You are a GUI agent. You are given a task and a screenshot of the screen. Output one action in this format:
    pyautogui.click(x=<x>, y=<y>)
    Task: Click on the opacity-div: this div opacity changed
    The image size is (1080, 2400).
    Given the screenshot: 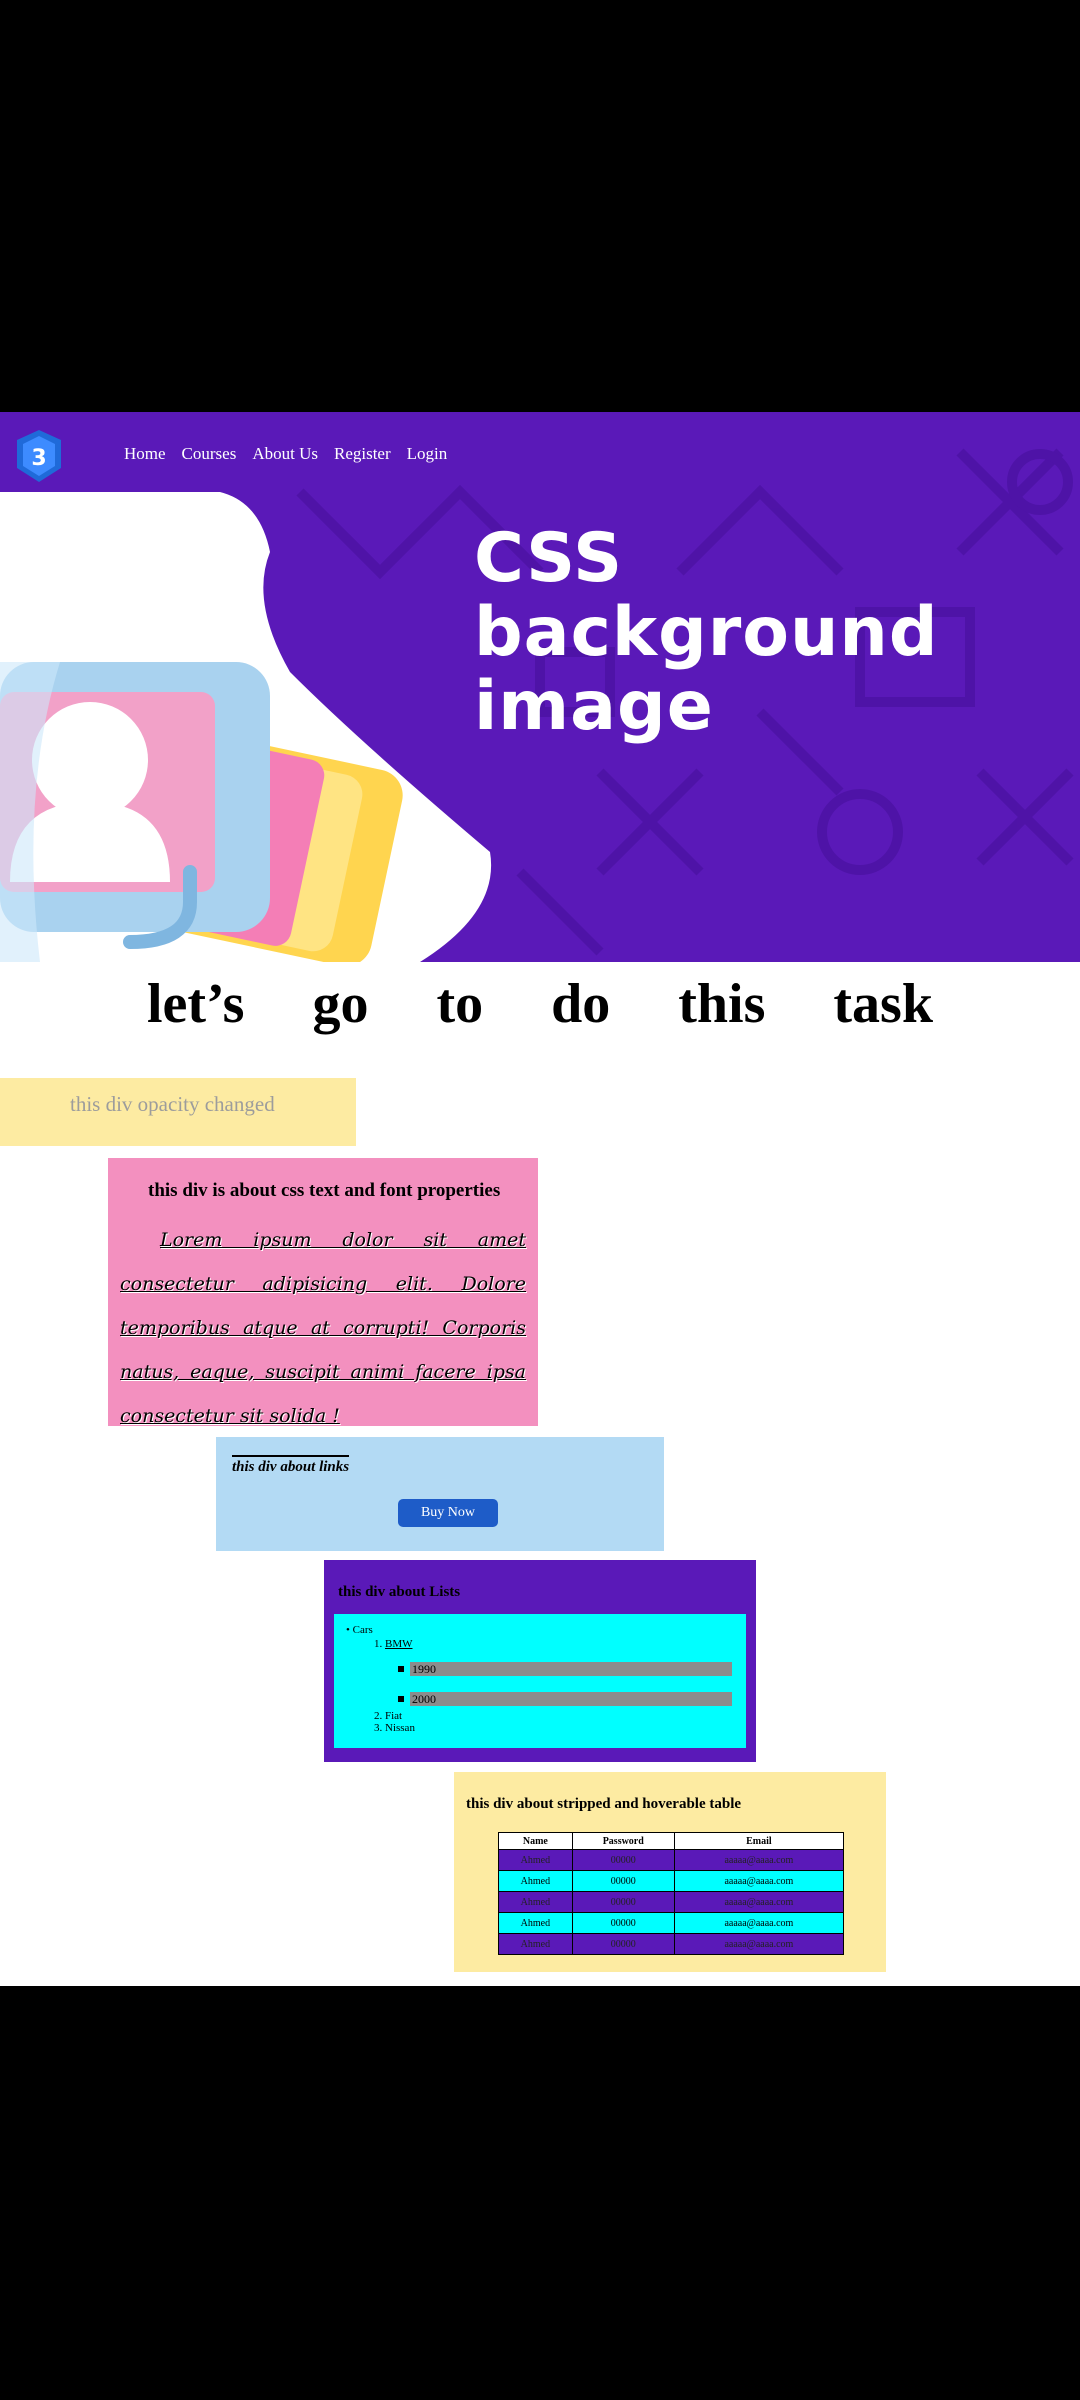 What is the action you would take?
    pyautogui.click(x=178, y=1112)
    